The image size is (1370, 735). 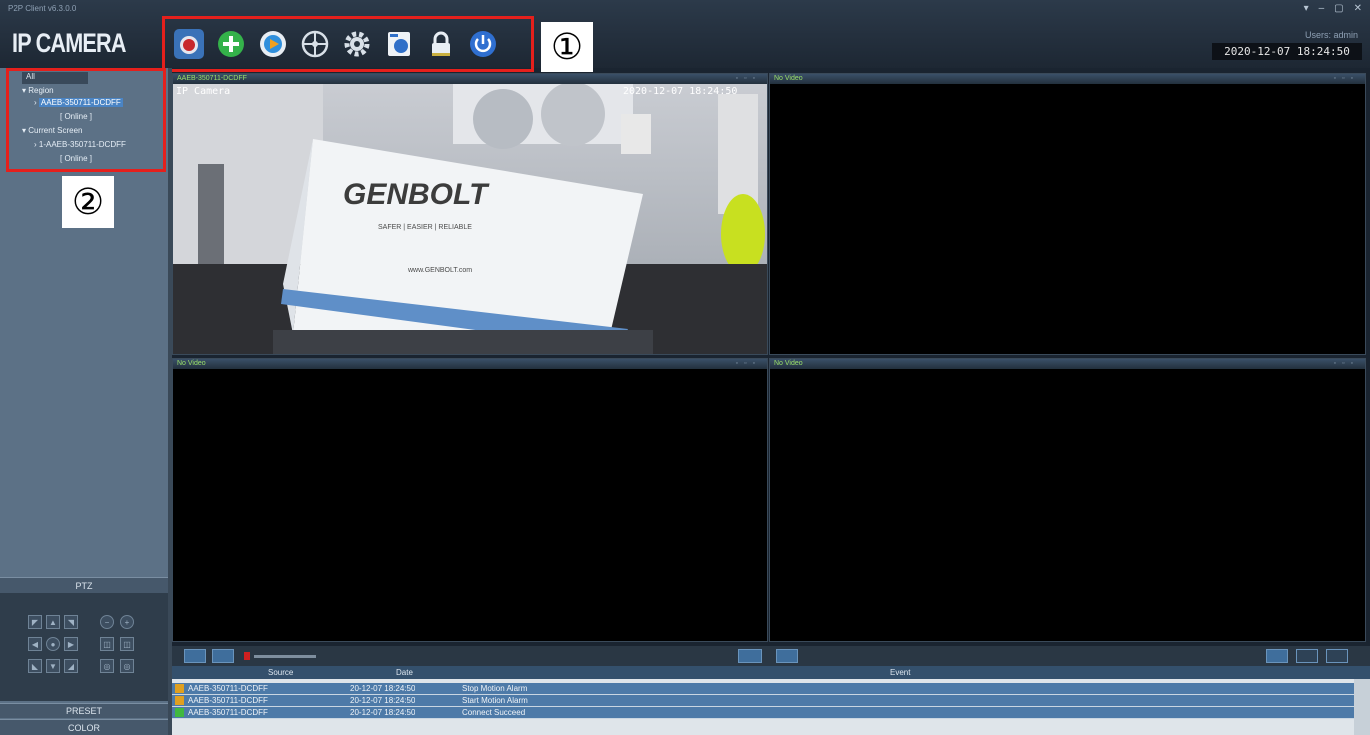 What do you see at coordinates (86, 120) in the screenshot?
I see `sidebar-annotation-box` at bounding box center [86, 120].